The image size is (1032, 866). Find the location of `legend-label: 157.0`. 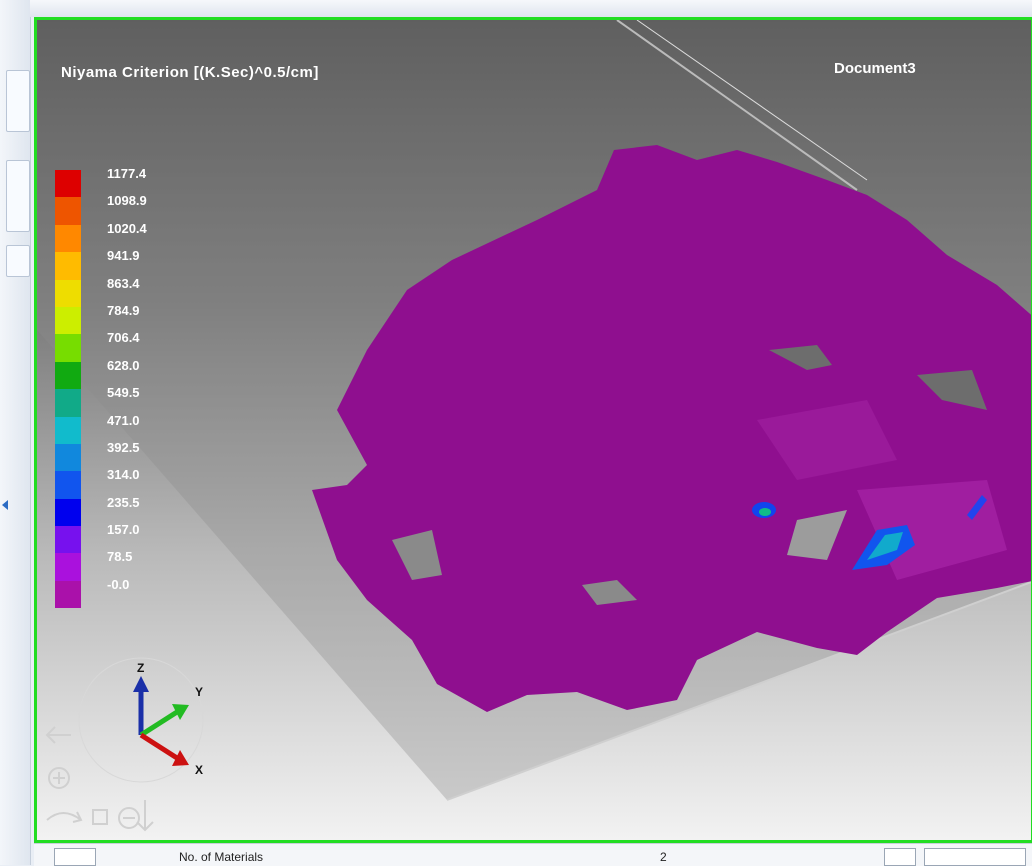

legend-label: 157.0 is located at coordinates (123, 530).